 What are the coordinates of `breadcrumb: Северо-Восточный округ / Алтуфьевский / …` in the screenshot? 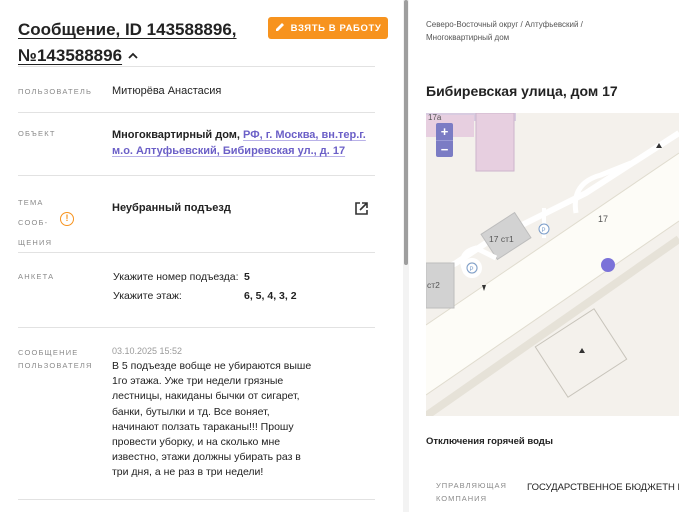 It's located at (504, 31).